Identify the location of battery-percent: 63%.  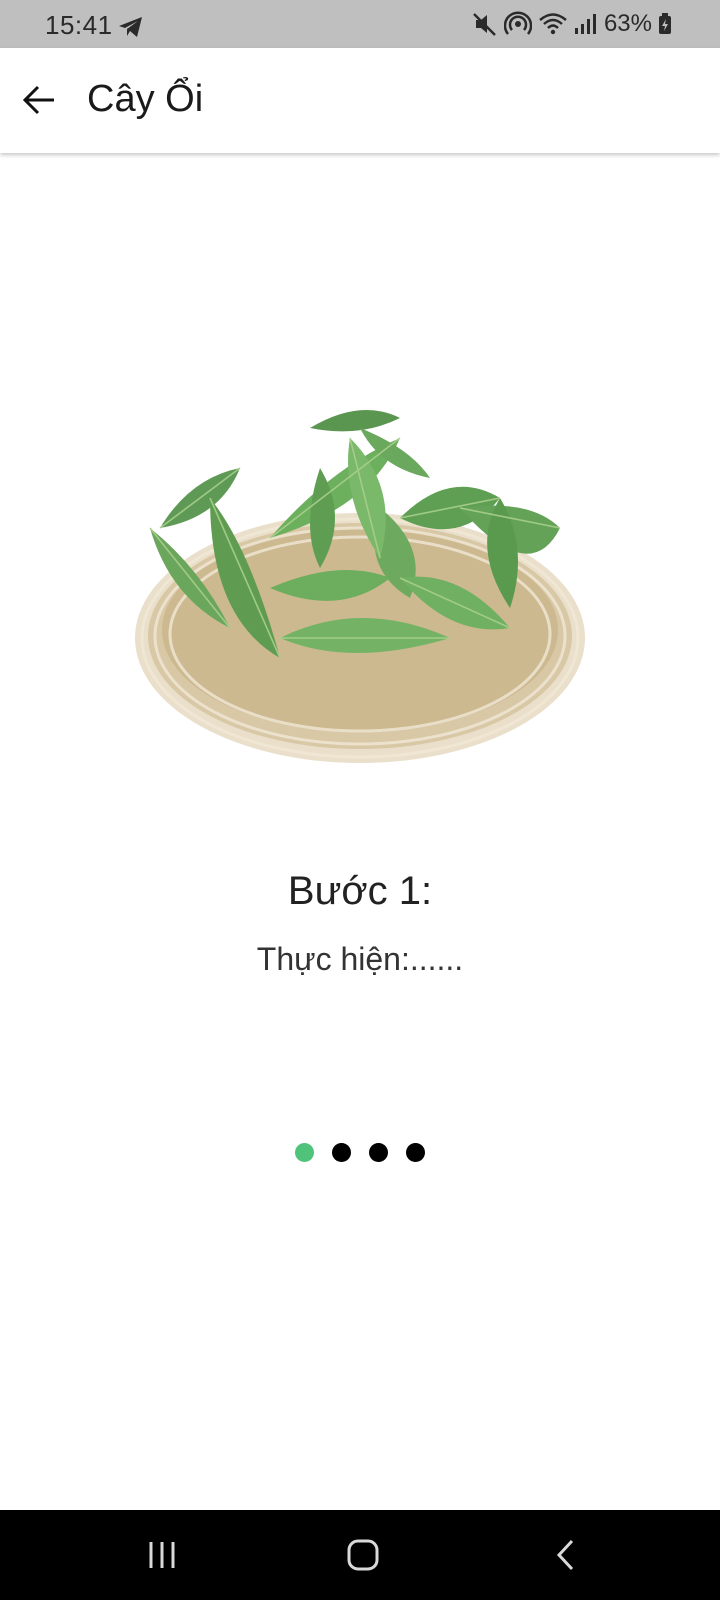
(627, 23).